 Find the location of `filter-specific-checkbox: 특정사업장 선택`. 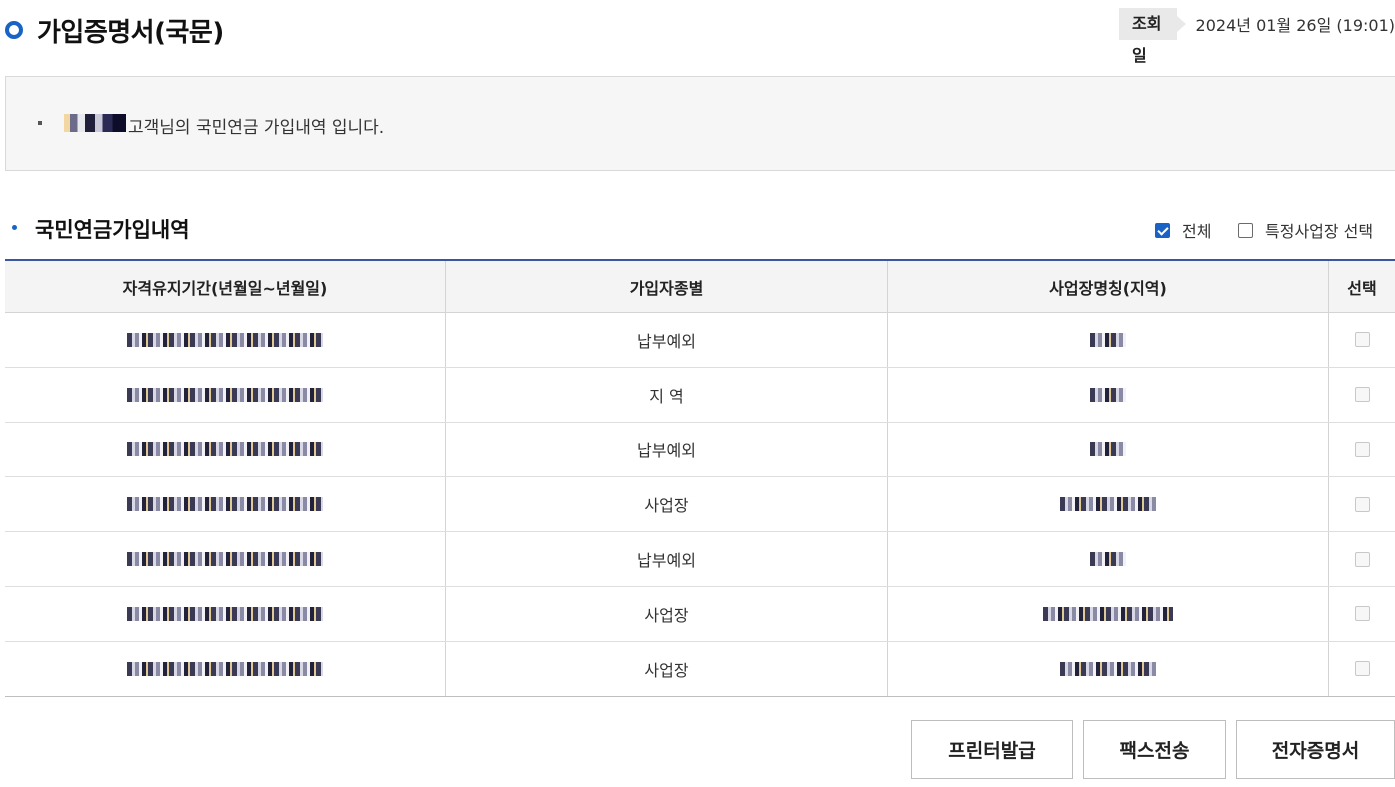

filter-specific-checkbox: 특정사업장 선택 is located at coordinates (1305, 230).